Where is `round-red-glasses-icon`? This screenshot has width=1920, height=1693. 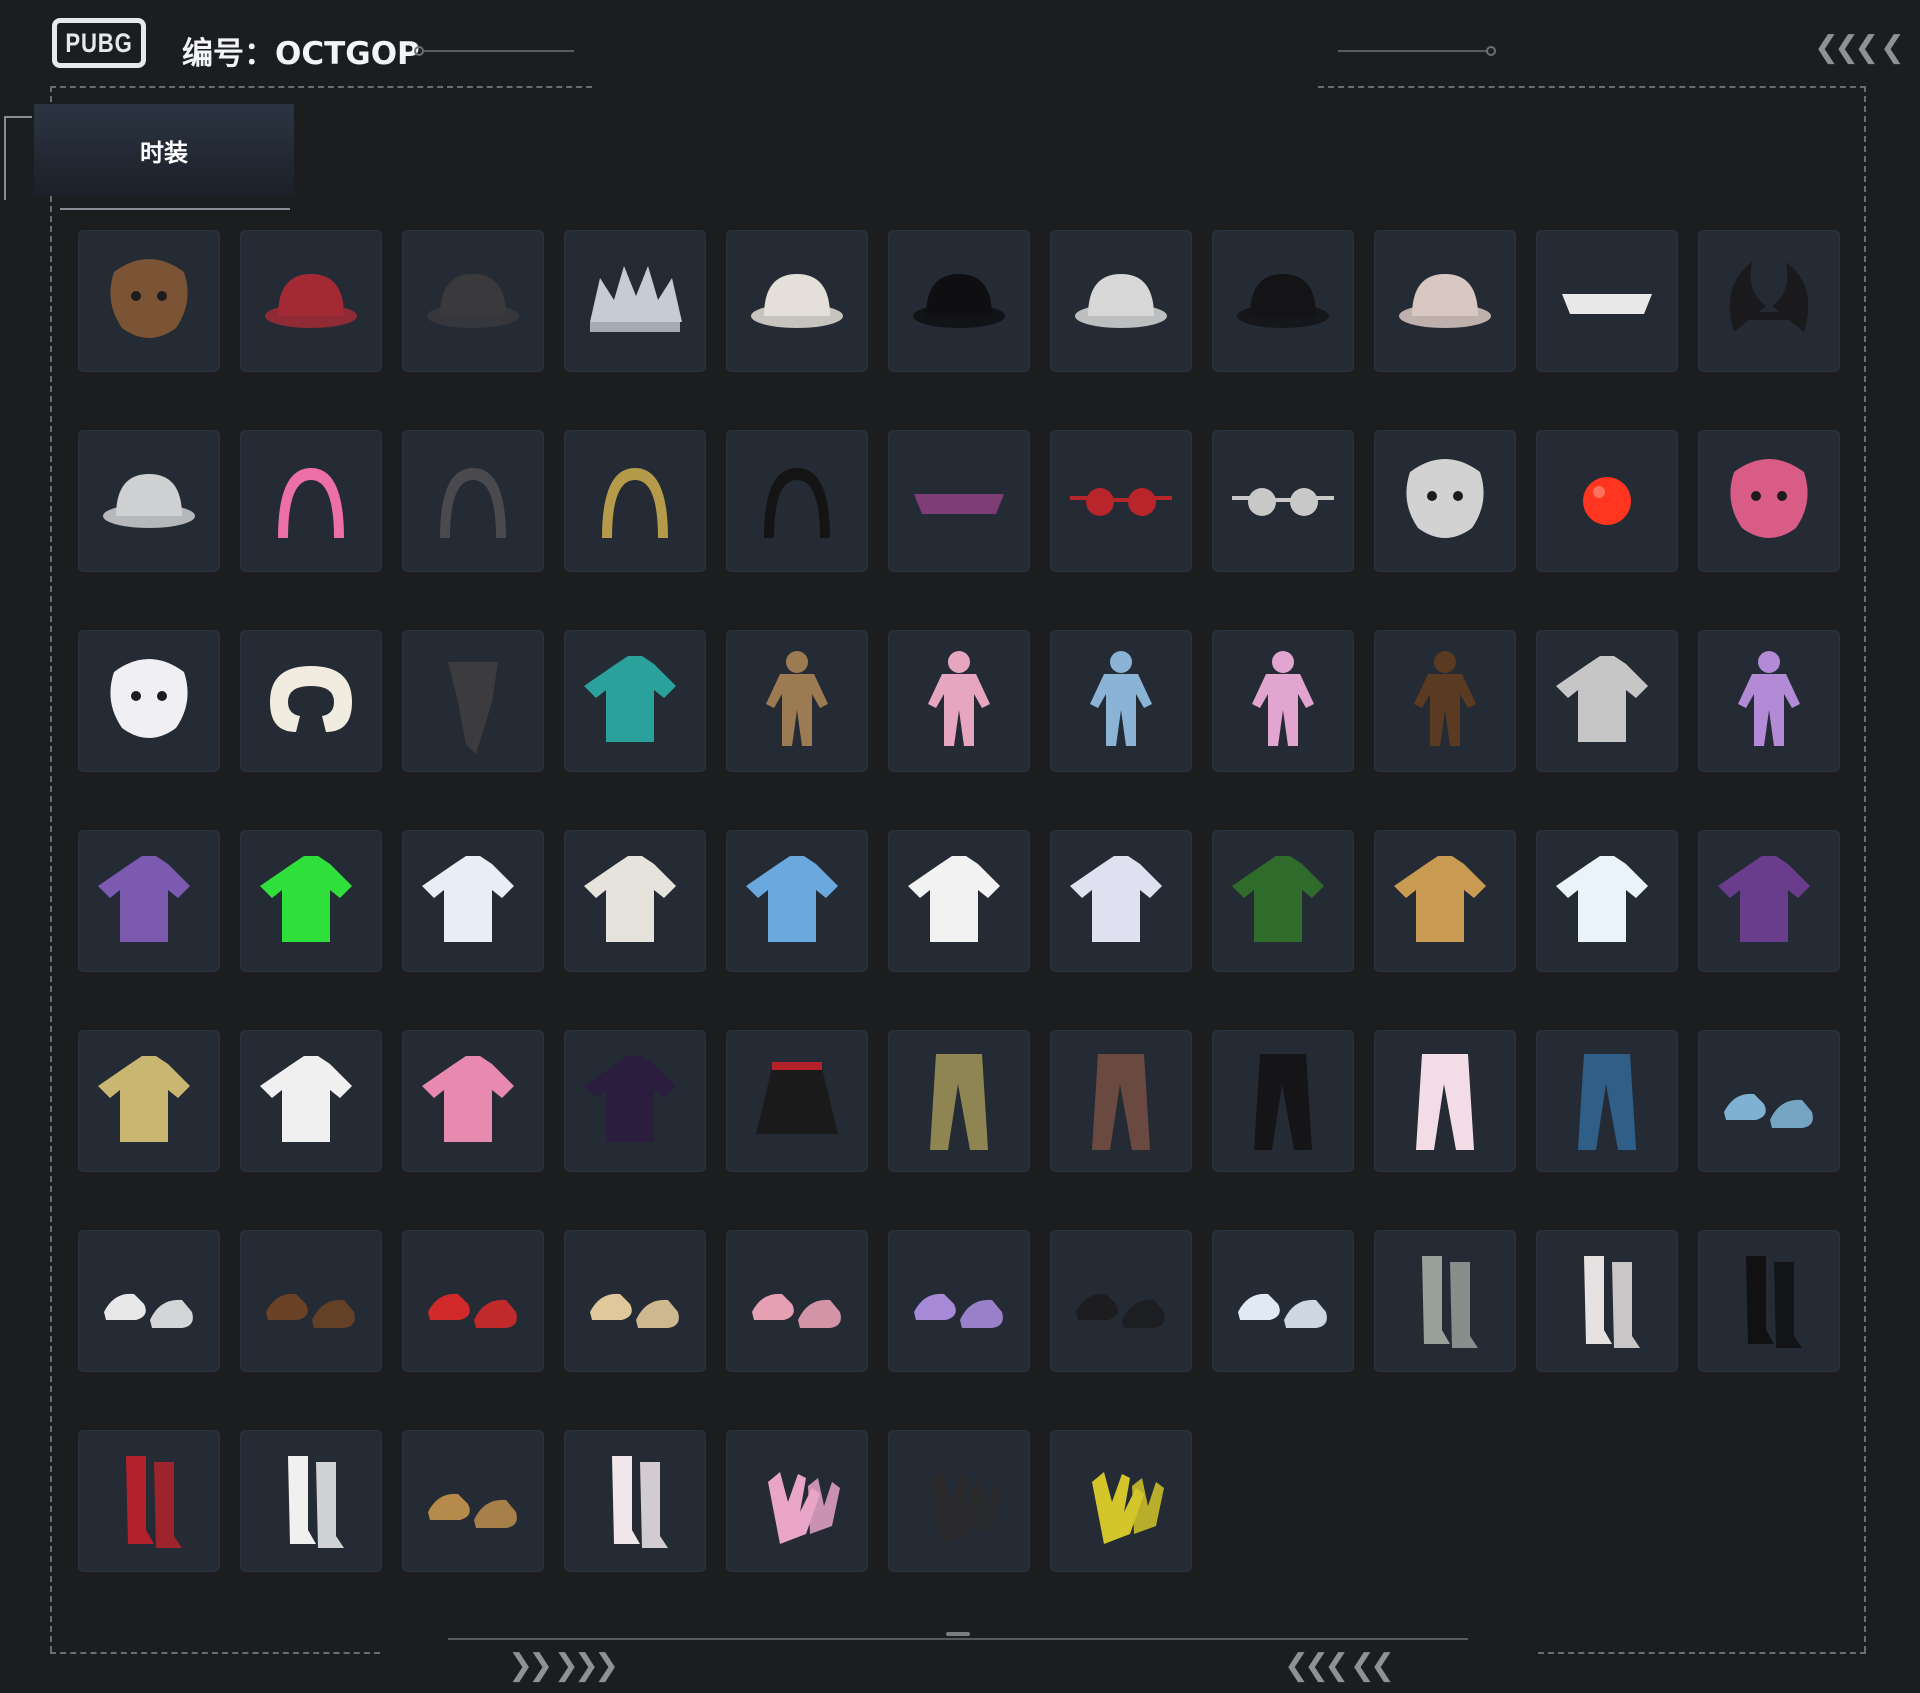 round-red-glasses-icon is located at coordinates (1121, 501).